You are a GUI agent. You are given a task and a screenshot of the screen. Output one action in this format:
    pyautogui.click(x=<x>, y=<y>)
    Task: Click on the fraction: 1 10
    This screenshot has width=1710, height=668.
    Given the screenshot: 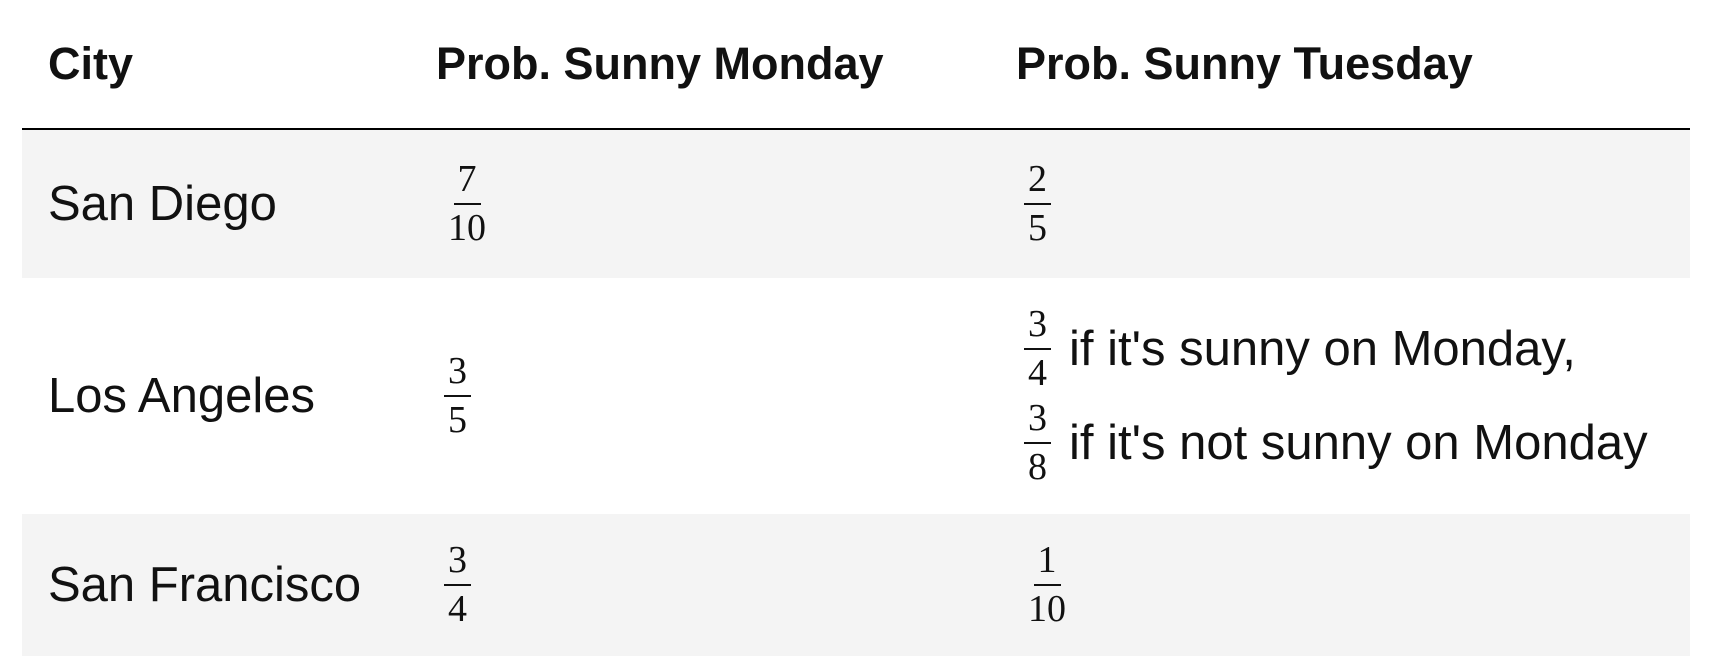 What is the action you would take?
    pyautogui.click(x=1047, y=584)
    